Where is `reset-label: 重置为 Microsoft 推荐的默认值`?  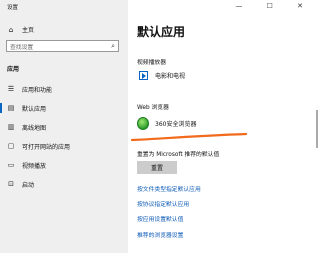 reset-label: 重置为 Microsoft 推荐的默认值 is located at coordinates (178, 155).